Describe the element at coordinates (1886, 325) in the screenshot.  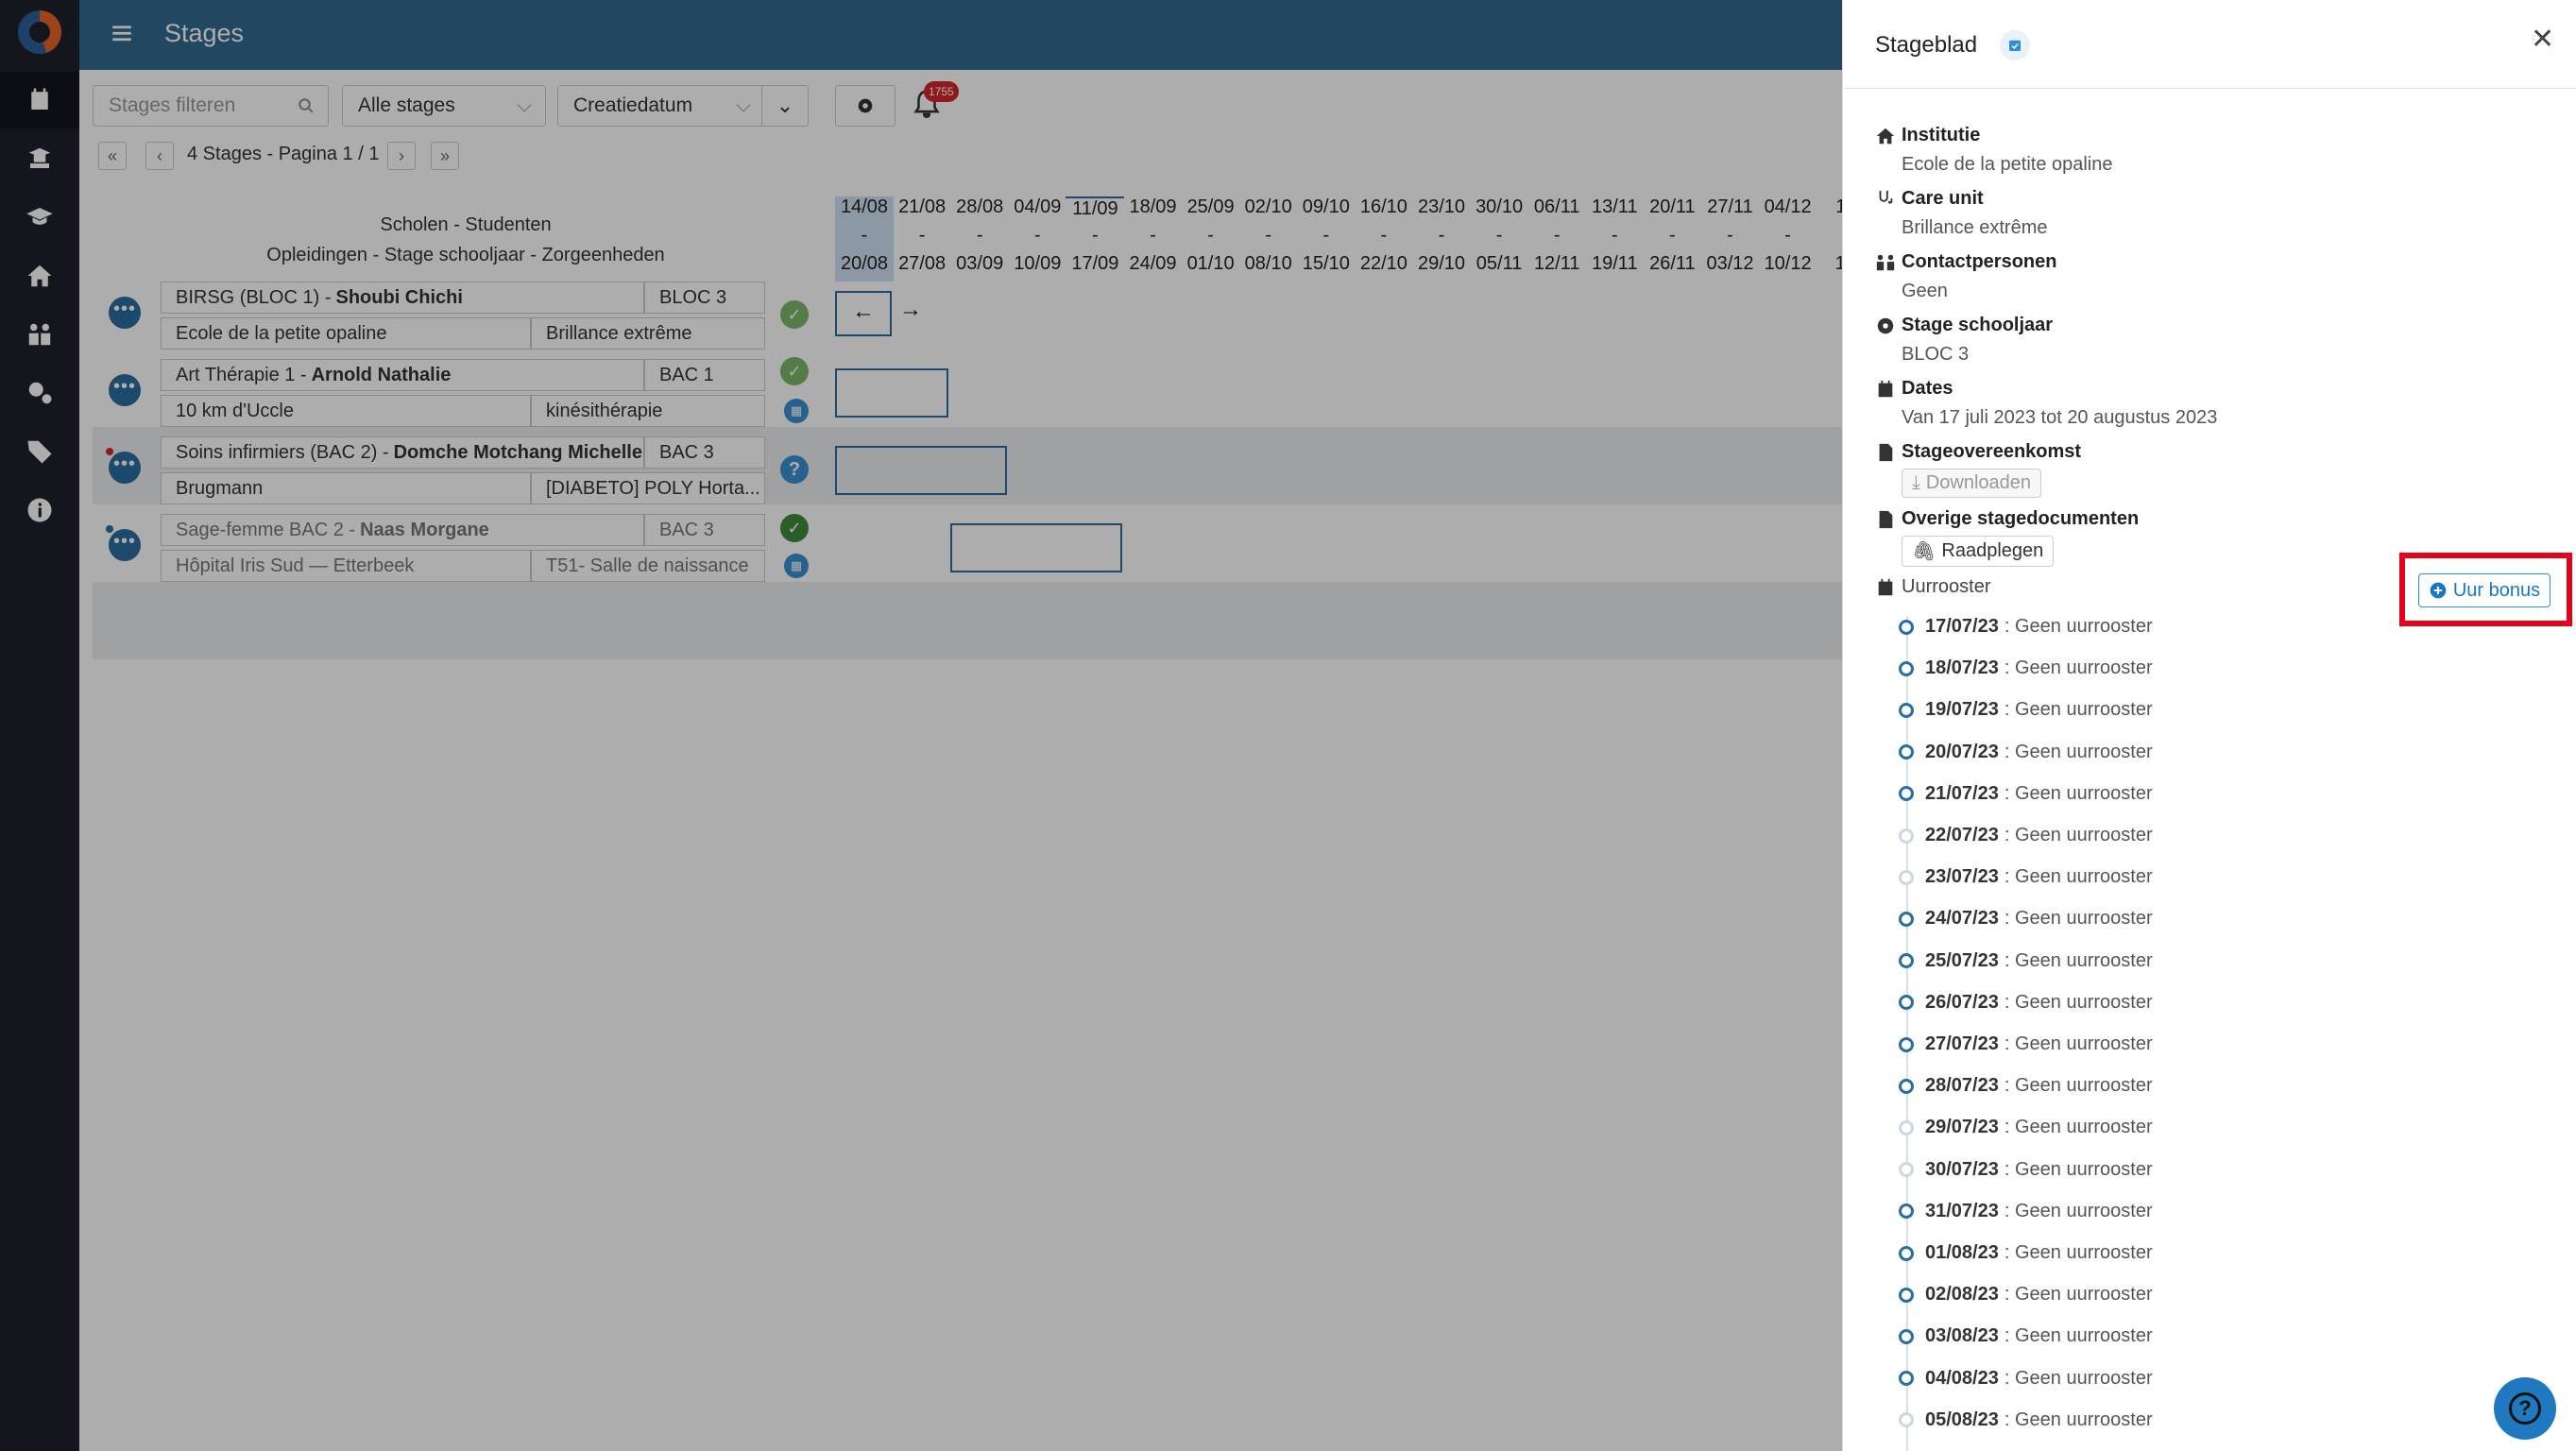
I see `gear-icon` at that location.